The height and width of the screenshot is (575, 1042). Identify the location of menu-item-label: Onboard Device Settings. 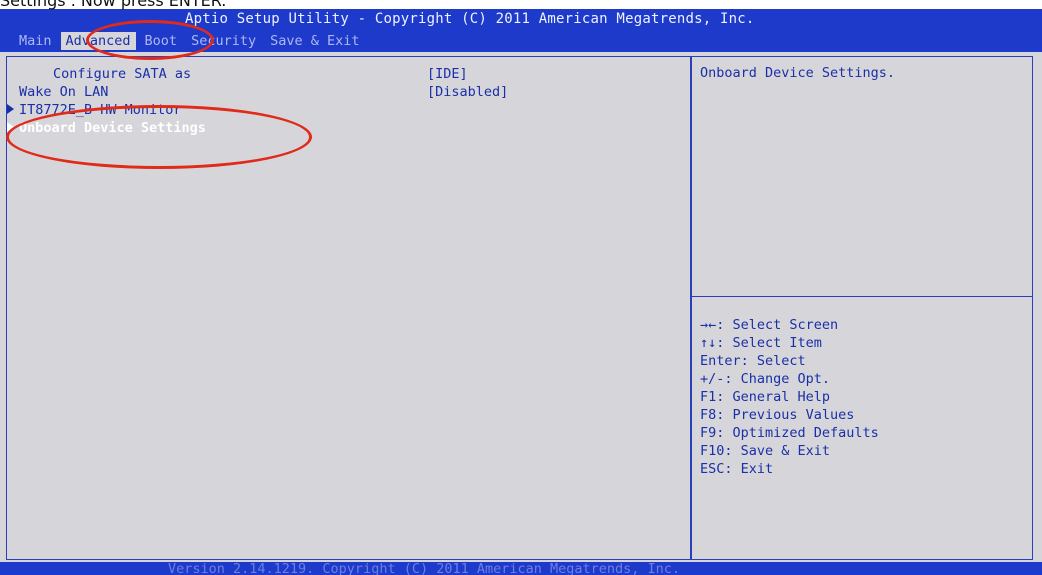
(112, 128).